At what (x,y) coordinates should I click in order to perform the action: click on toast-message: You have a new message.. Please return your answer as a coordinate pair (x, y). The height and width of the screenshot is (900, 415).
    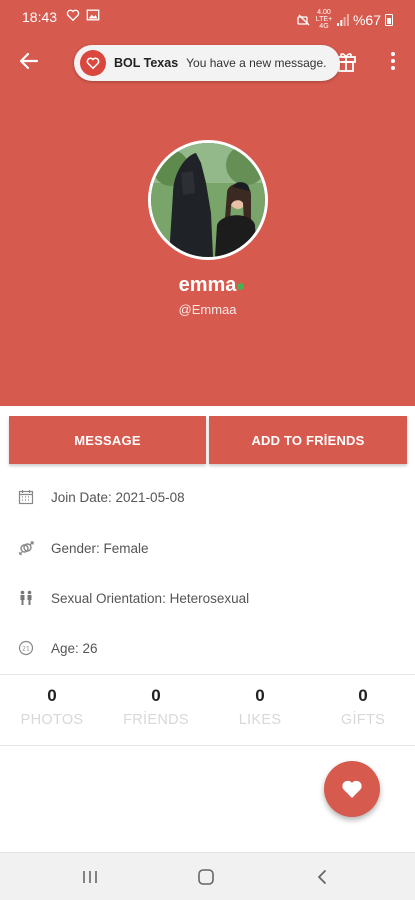
    Looking at the image, I should click on (256, 63).